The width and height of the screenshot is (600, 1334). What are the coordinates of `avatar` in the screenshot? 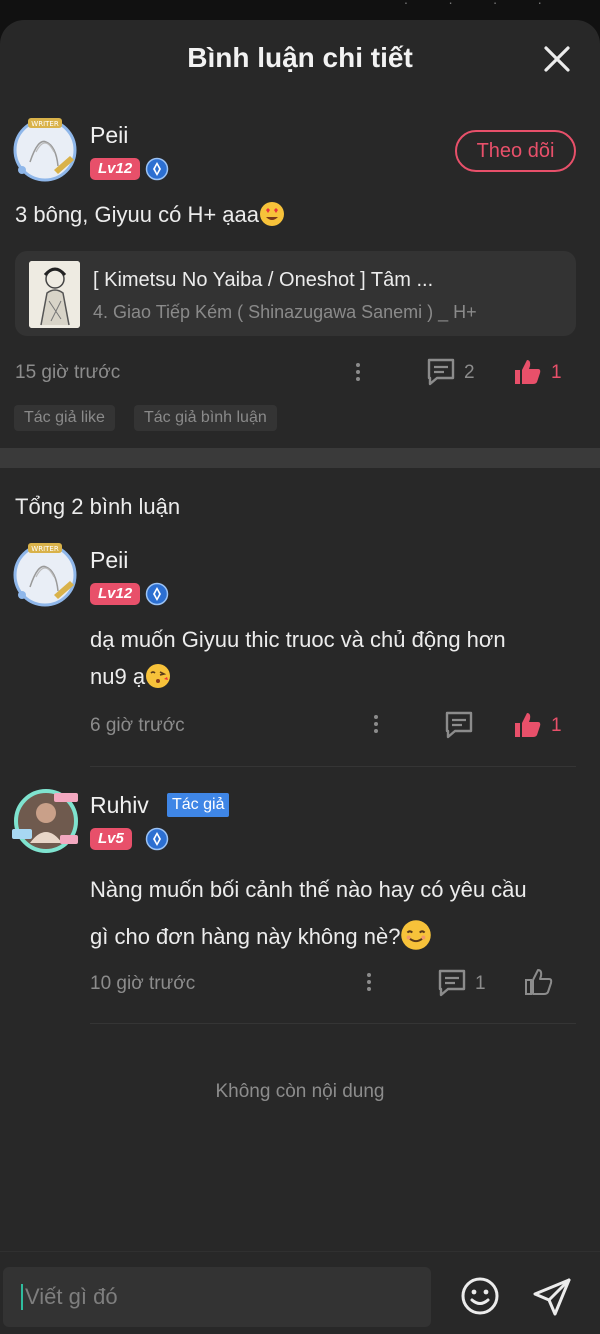 It's located at (45, 818).